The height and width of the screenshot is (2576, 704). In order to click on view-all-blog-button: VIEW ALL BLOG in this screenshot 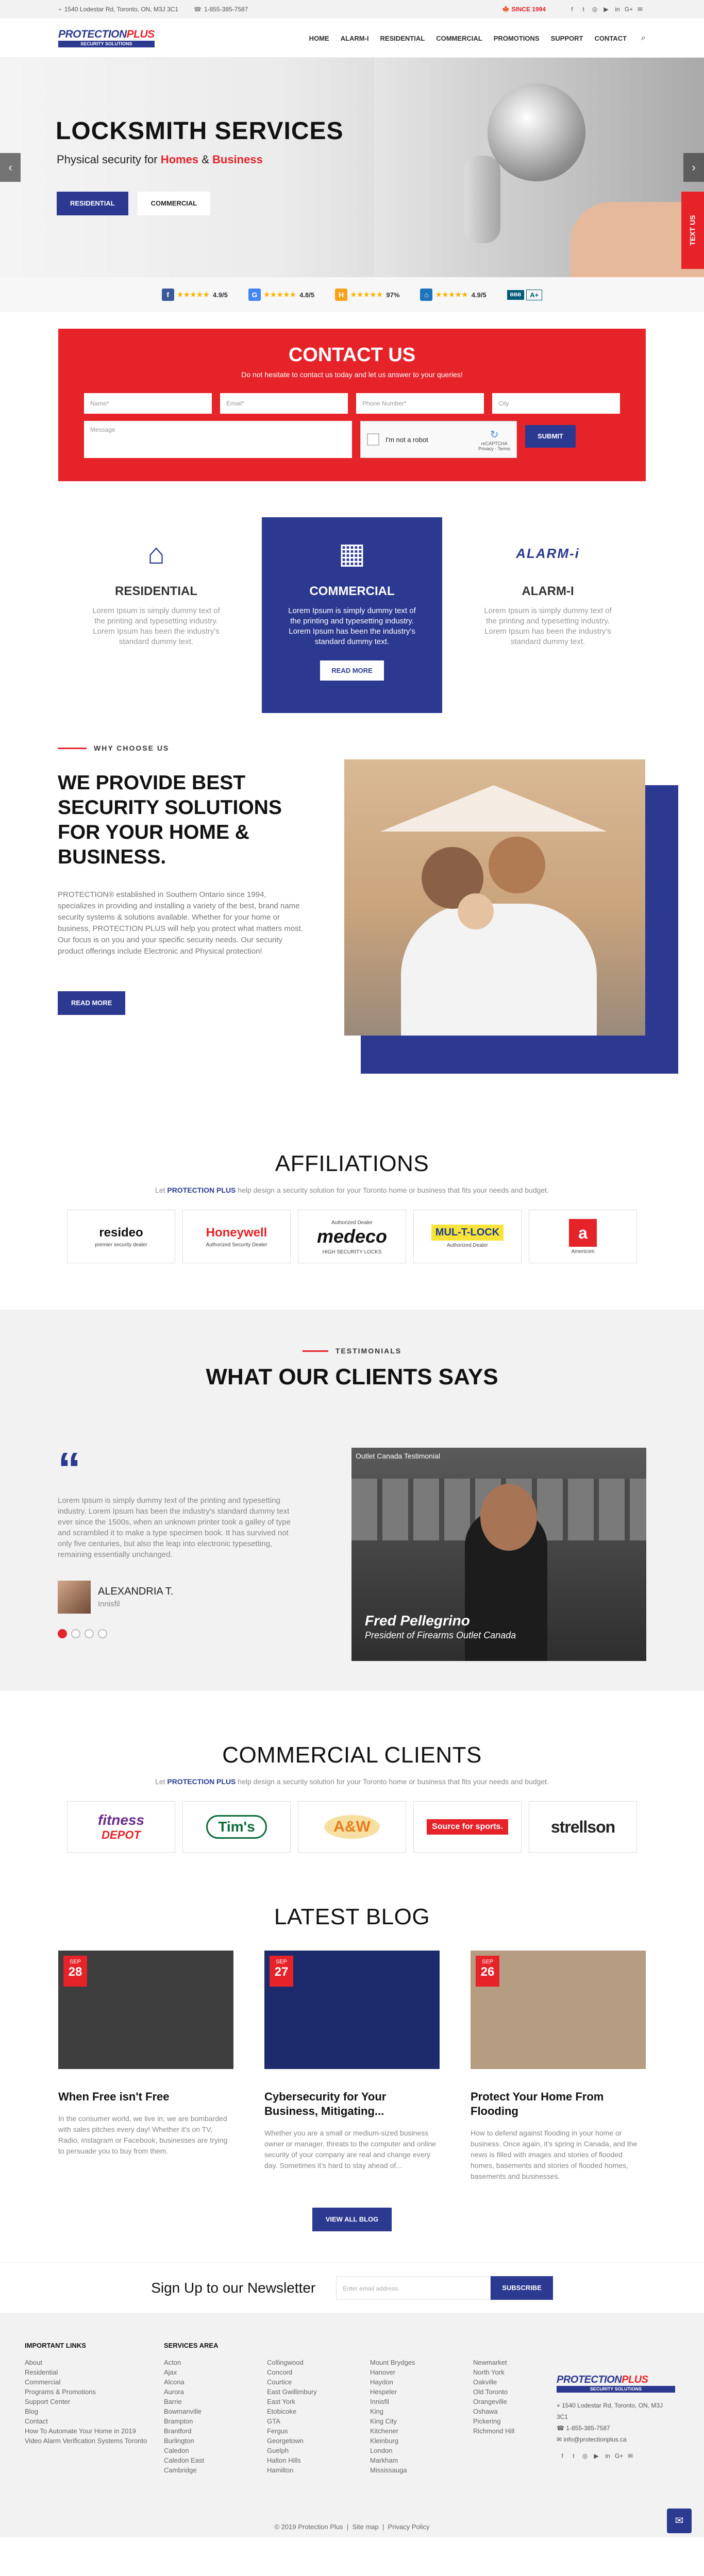, I will do `click(352, 2219)`.